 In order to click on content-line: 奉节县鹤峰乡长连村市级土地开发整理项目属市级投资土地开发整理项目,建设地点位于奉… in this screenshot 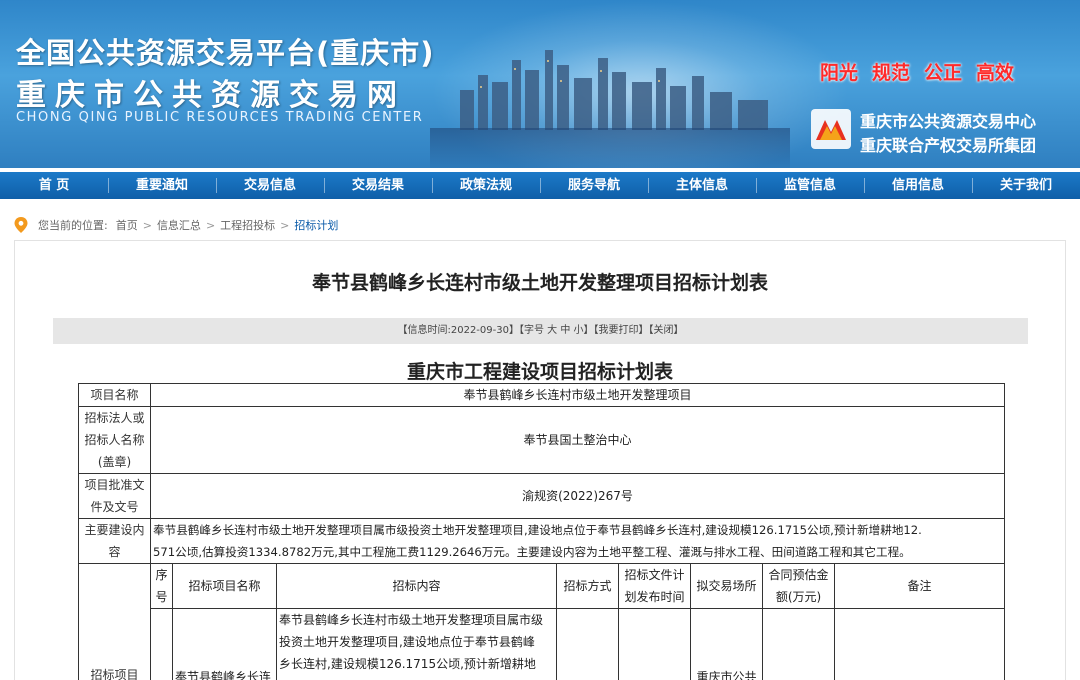, I will do `click(537, 530)`.